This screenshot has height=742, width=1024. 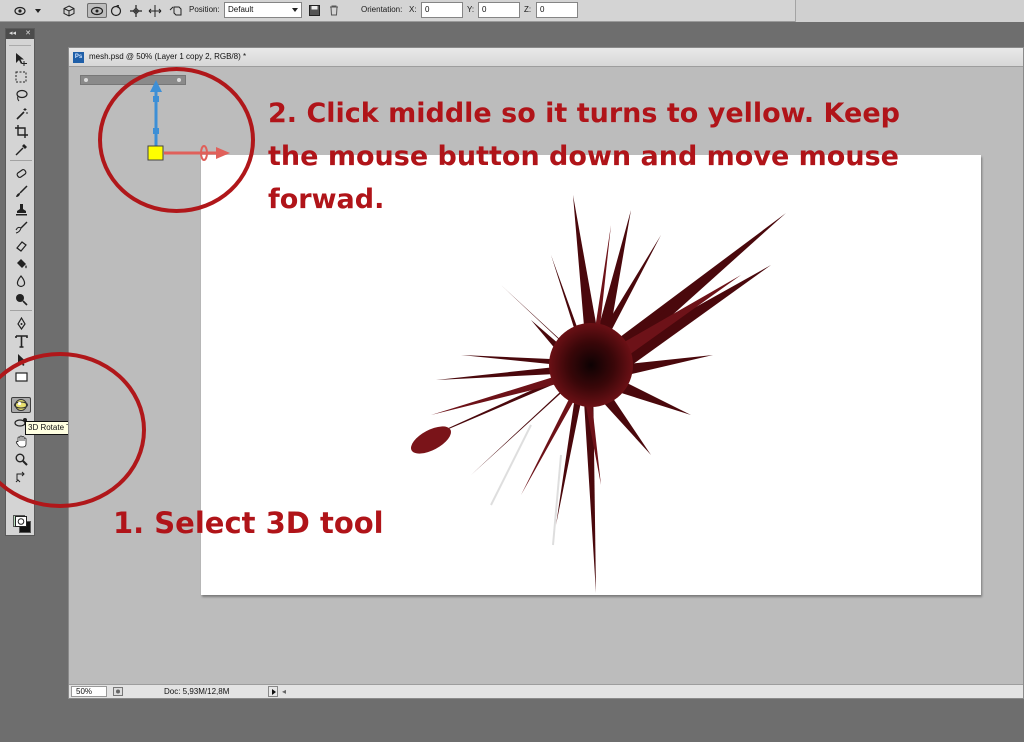 I want to click on info-icon, so click(x=118, y=691).